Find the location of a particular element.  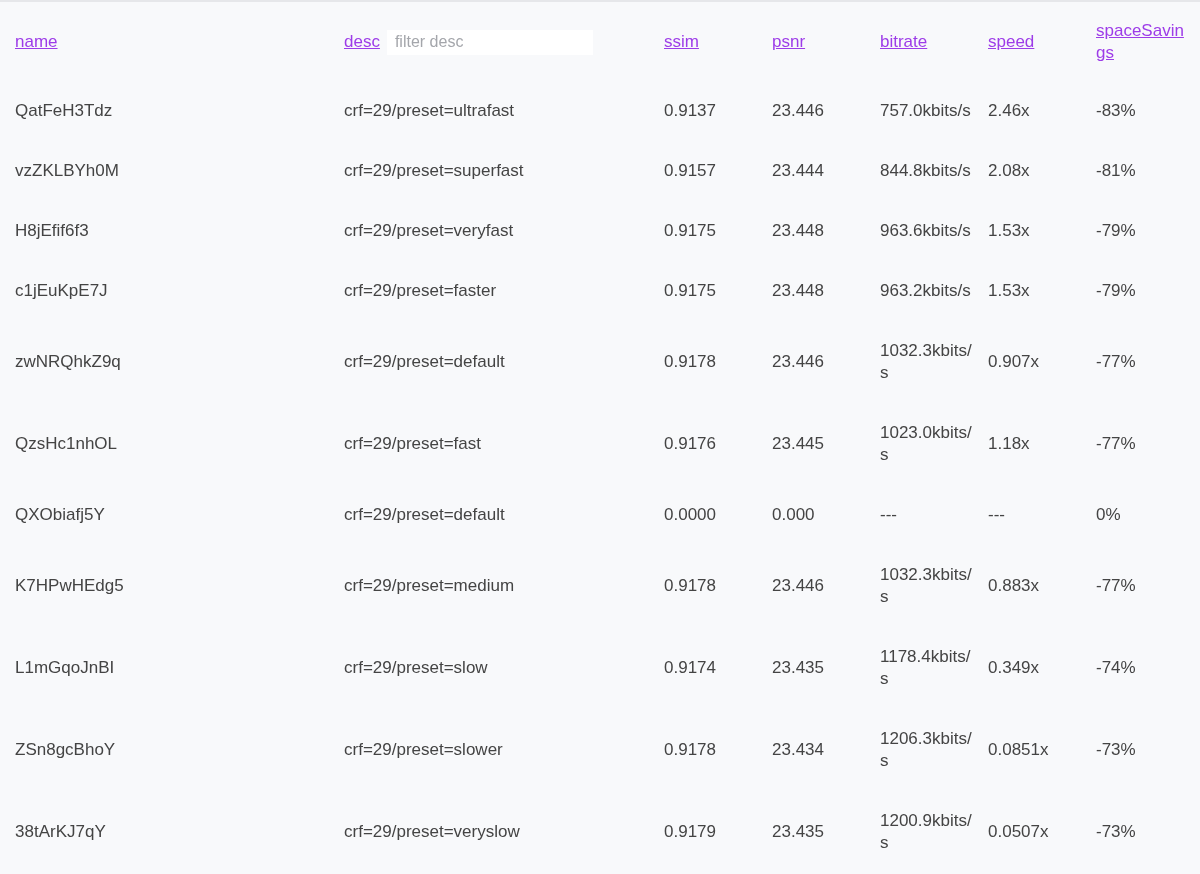

table-cell: QatFeH3Tdz is located at coordinates (64, 110).